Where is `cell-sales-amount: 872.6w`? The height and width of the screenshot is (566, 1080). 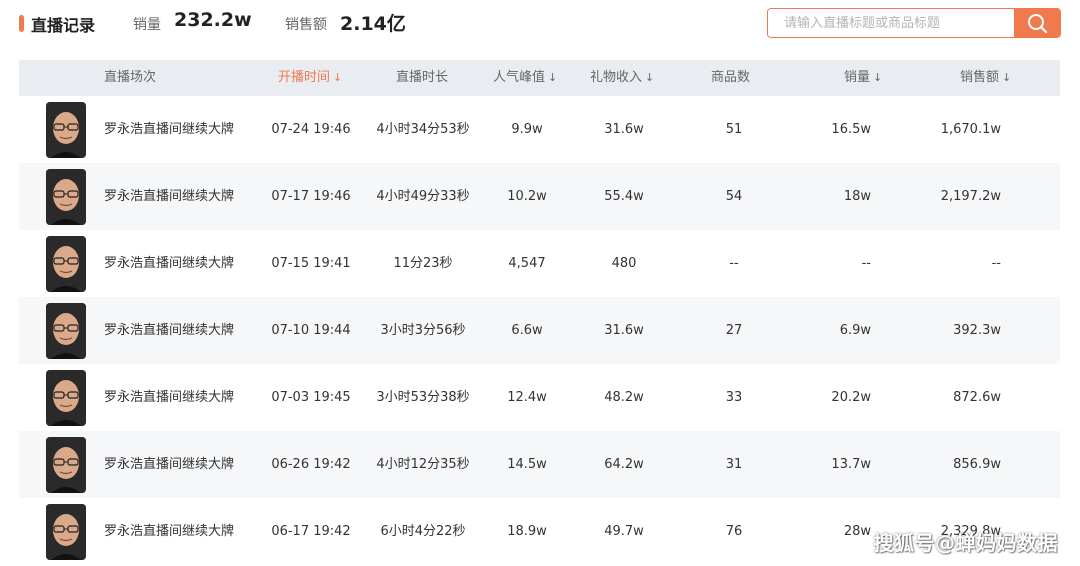
cell-sales-amount: 872.6w is located at coordinates (977, 397).